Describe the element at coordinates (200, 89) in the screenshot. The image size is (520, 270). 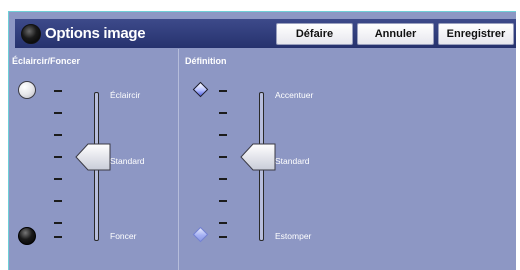
I see `sharp-diamond-icon` at that location.